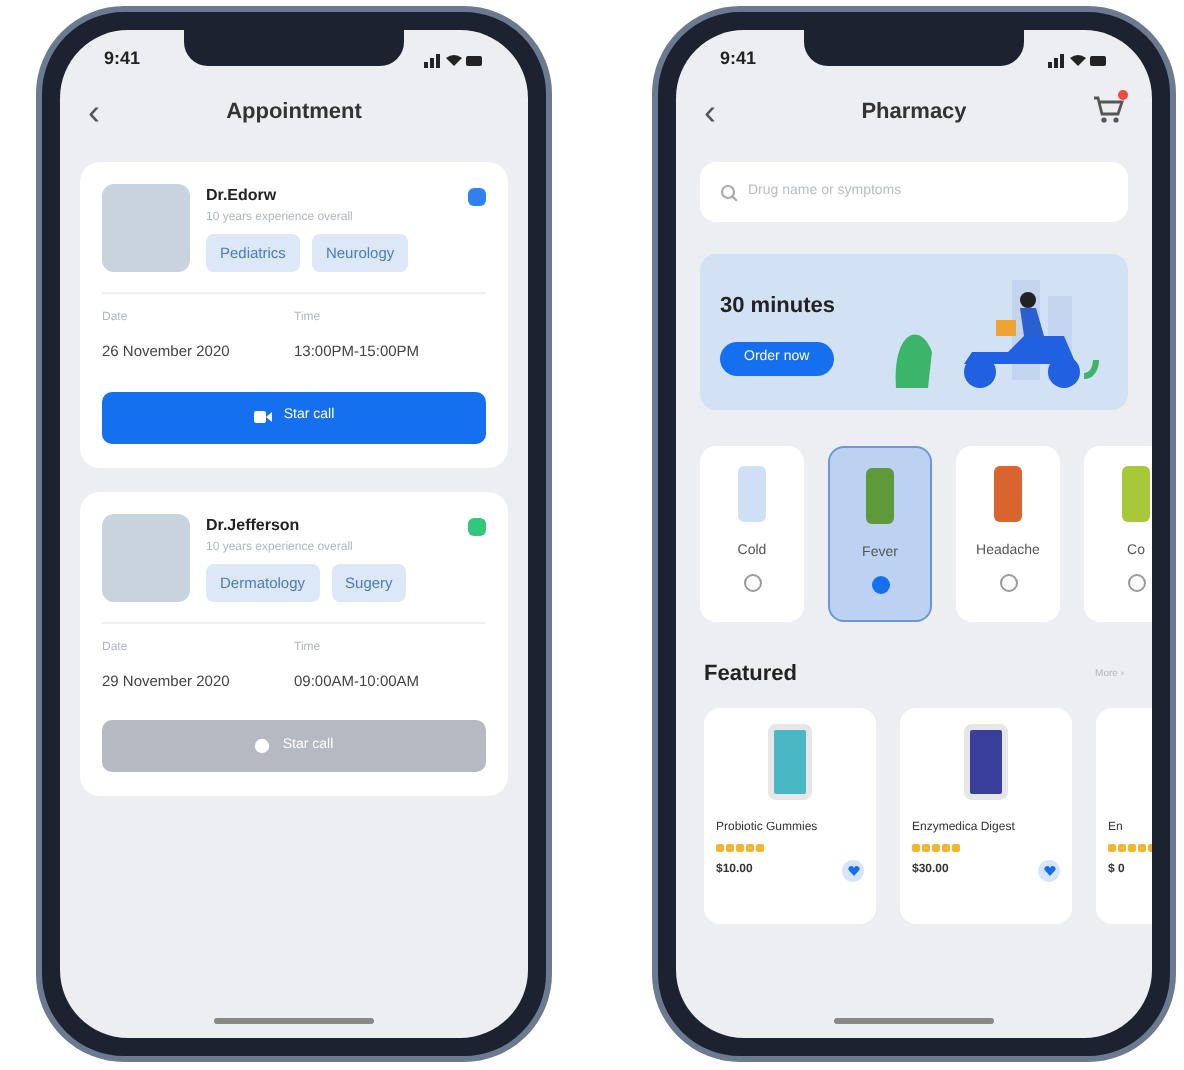  I want to click on search-icon, so click(729, 192).